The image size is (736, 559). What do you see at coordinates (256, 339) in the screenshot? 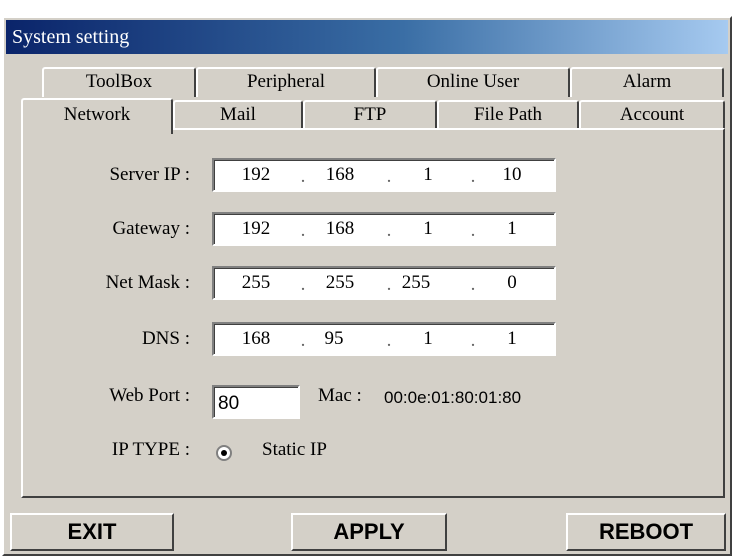
I see `dns-octet-1: 168` at bounding box center [256, 339].